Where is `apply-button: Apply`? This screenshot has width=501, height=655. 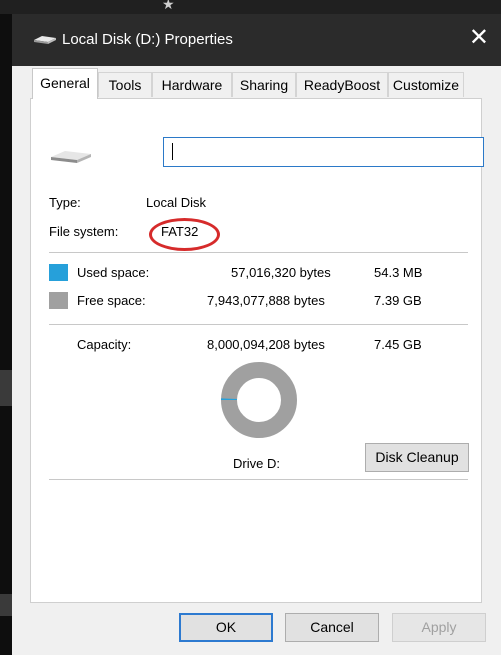
apply-button: Apply is located at coordinates (439, 627).